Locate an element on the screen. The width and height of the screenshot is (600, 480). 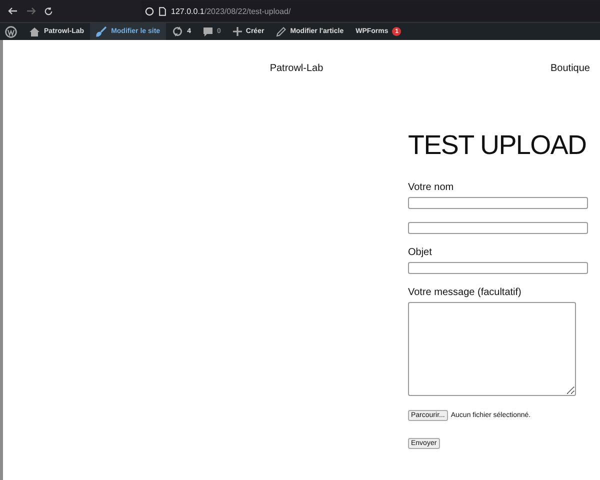
back-icon is located at coordinates (13, 11).